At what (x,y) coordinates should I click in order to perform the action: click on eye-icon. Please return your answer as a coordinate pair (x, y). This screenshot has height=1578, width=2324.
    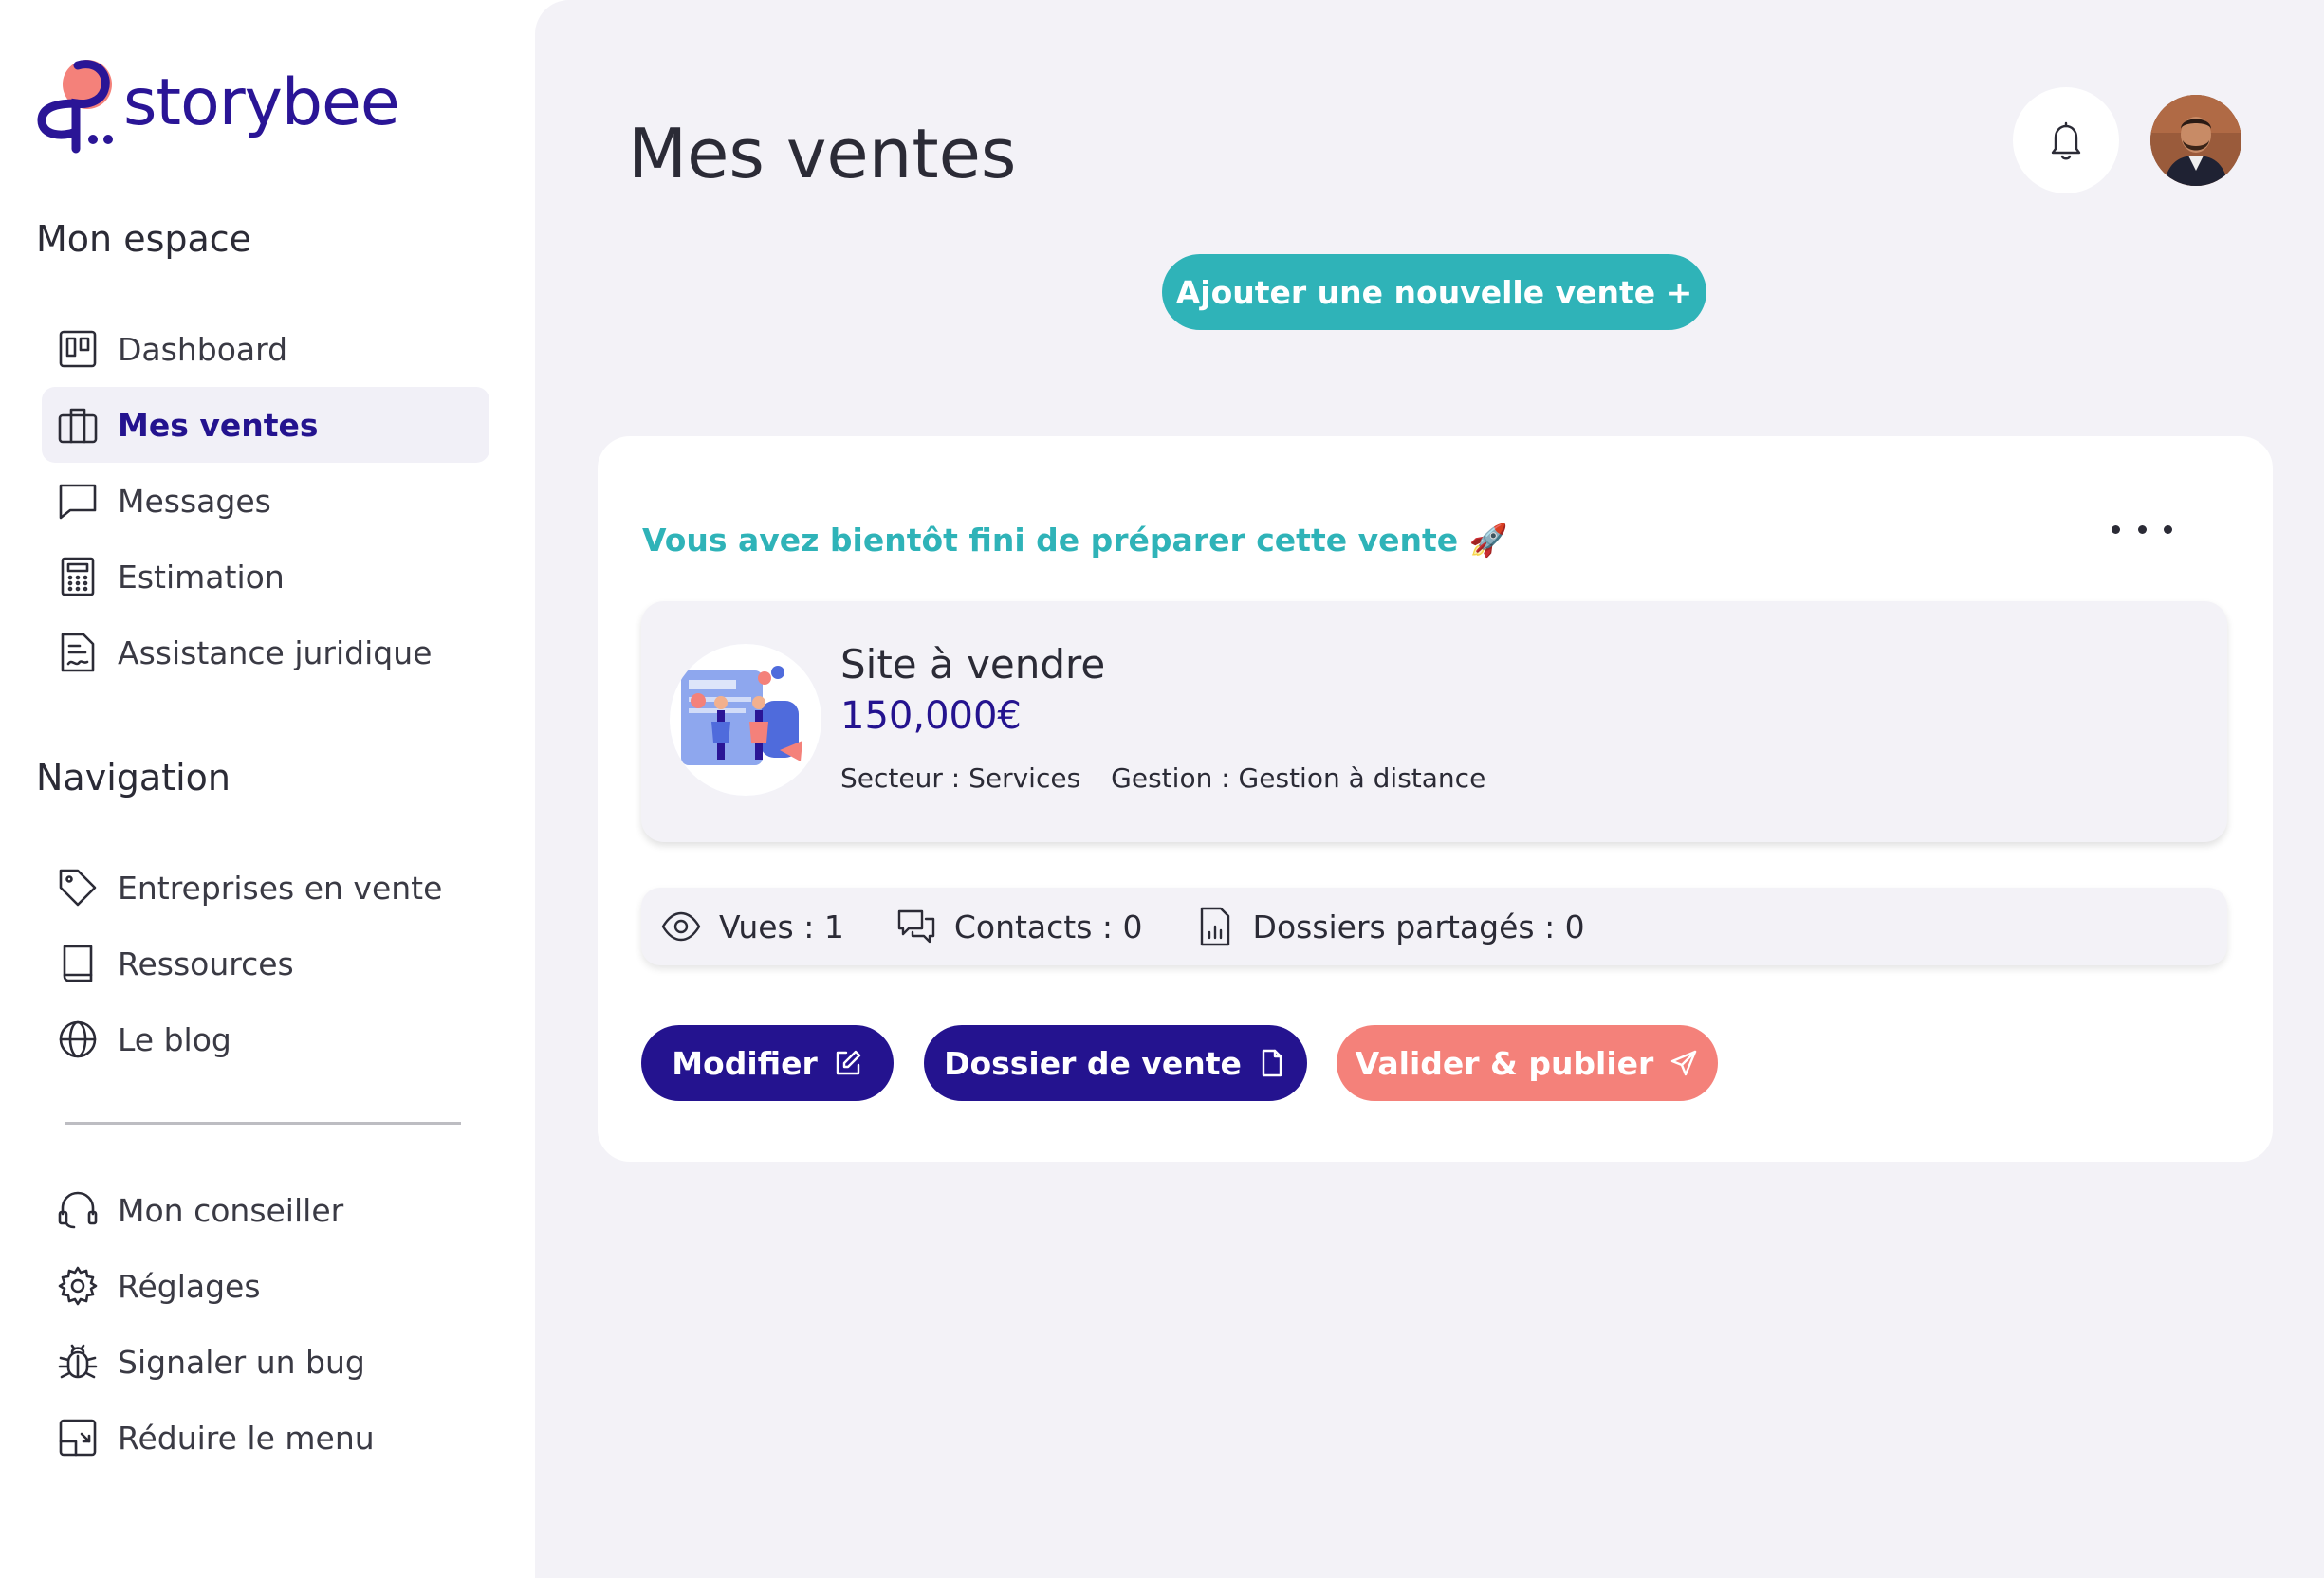
    Looking at the image, I should click on (681, 926).